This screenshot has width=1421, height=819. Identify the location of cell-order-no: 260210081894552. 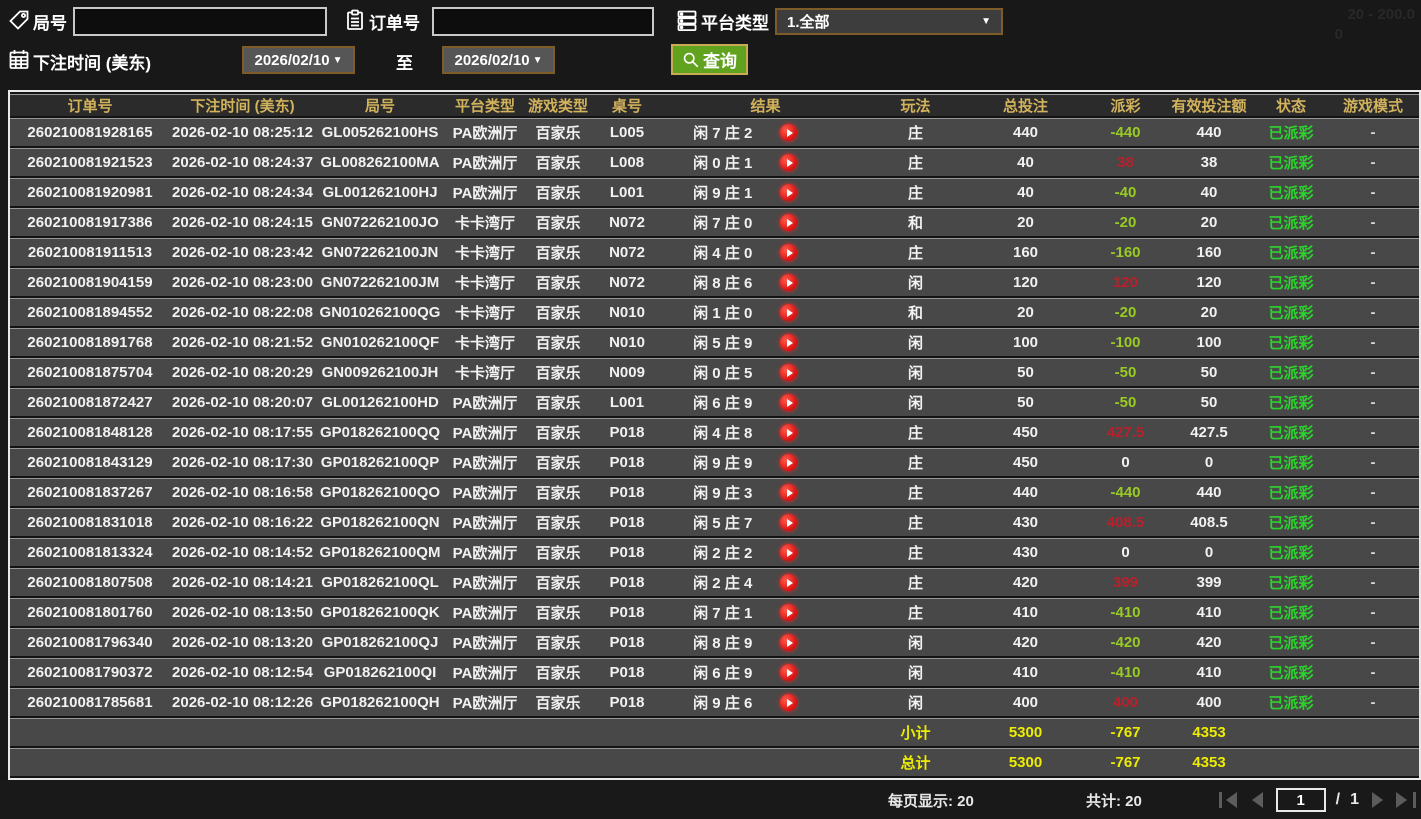
(90, 312).